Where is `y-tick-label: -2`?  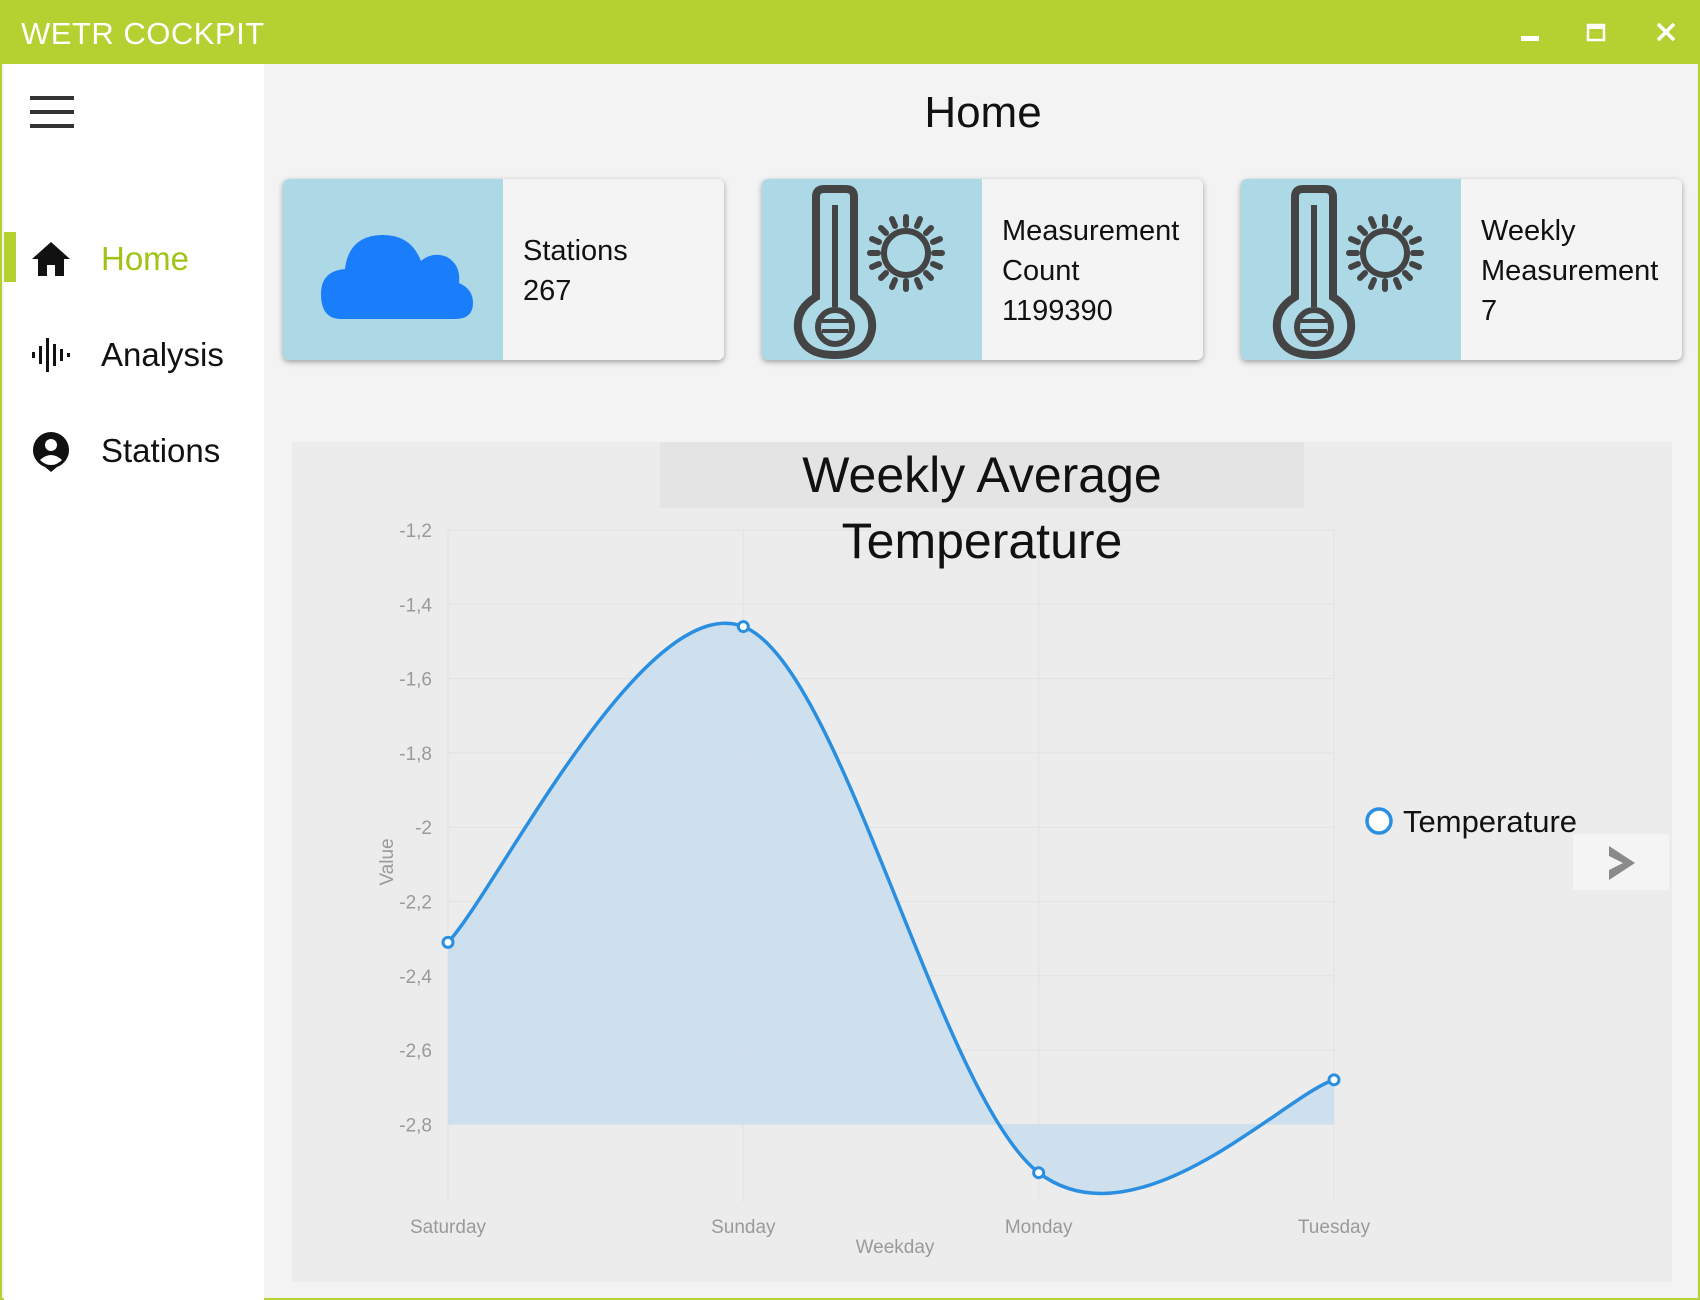
y-tick-label: -2 is located at coordinates (423, 828).